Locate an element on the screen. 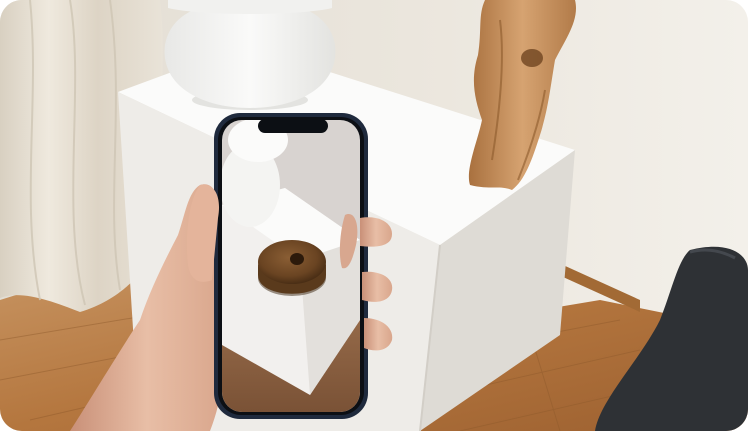  phone-screen is located at coordinates (291, 266).